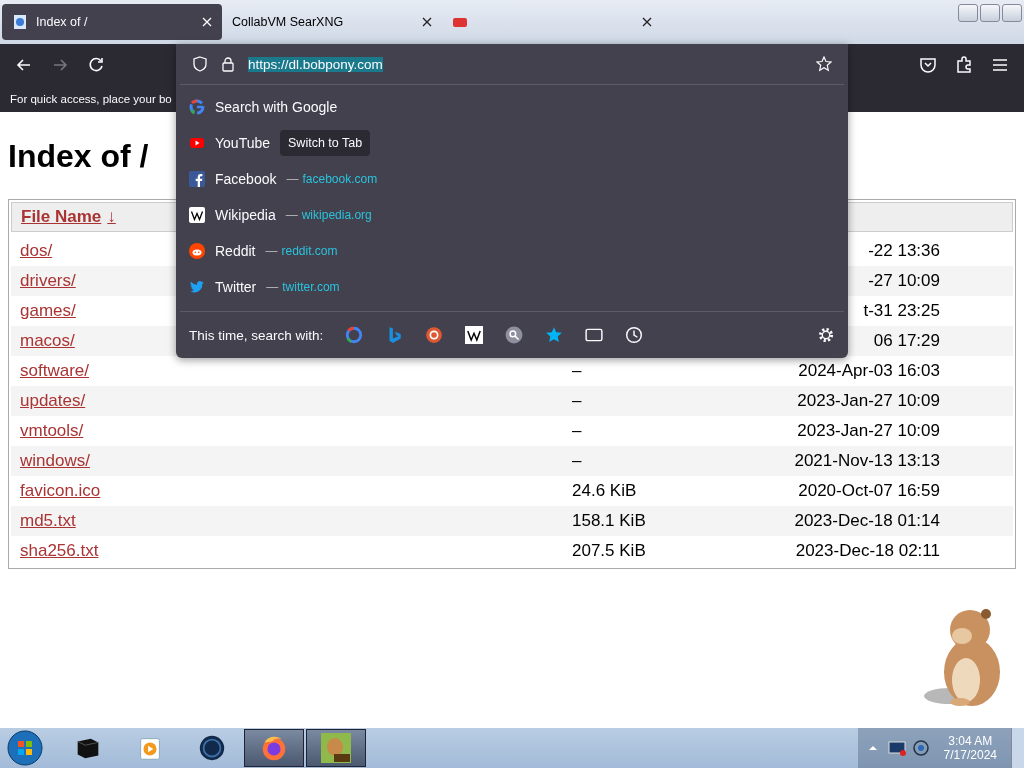 This screenshot has height=768, width=1024. Describe the element at coordinates (970, 755) in the screenshot. I see `clock-date: 7/17/2024` at that location.